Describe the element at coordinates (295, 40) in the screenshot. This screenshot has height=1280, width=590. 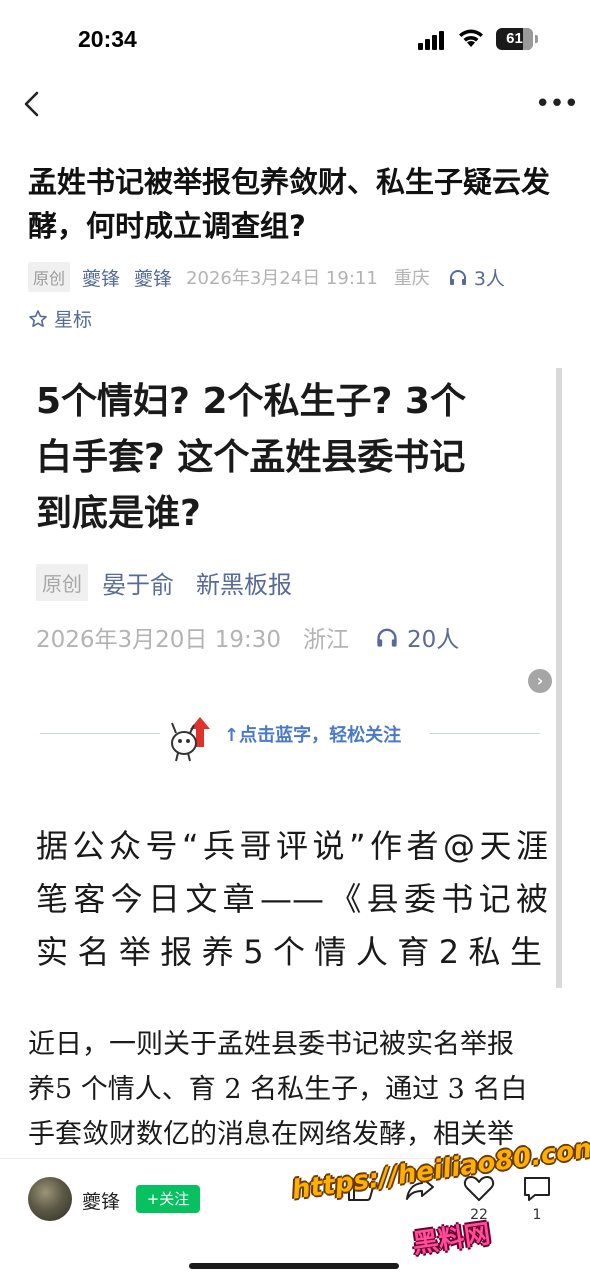
I see `status-bar: 20:34 61` at that location.